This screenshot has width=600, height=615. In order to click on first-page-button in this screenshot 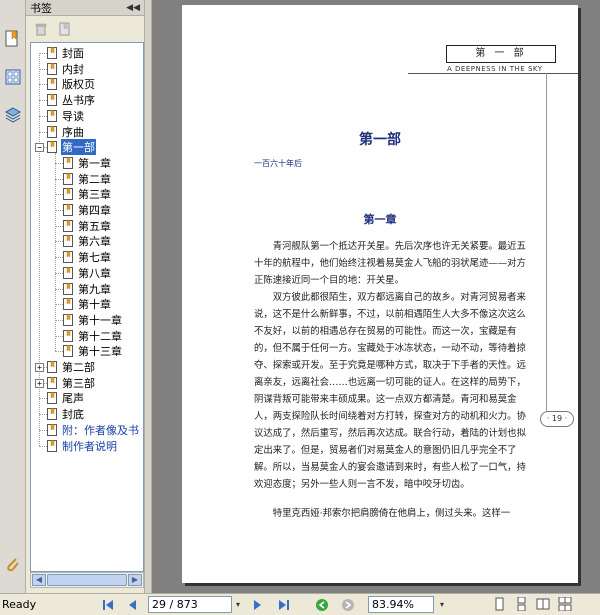, I will do `click(108, 605)`.